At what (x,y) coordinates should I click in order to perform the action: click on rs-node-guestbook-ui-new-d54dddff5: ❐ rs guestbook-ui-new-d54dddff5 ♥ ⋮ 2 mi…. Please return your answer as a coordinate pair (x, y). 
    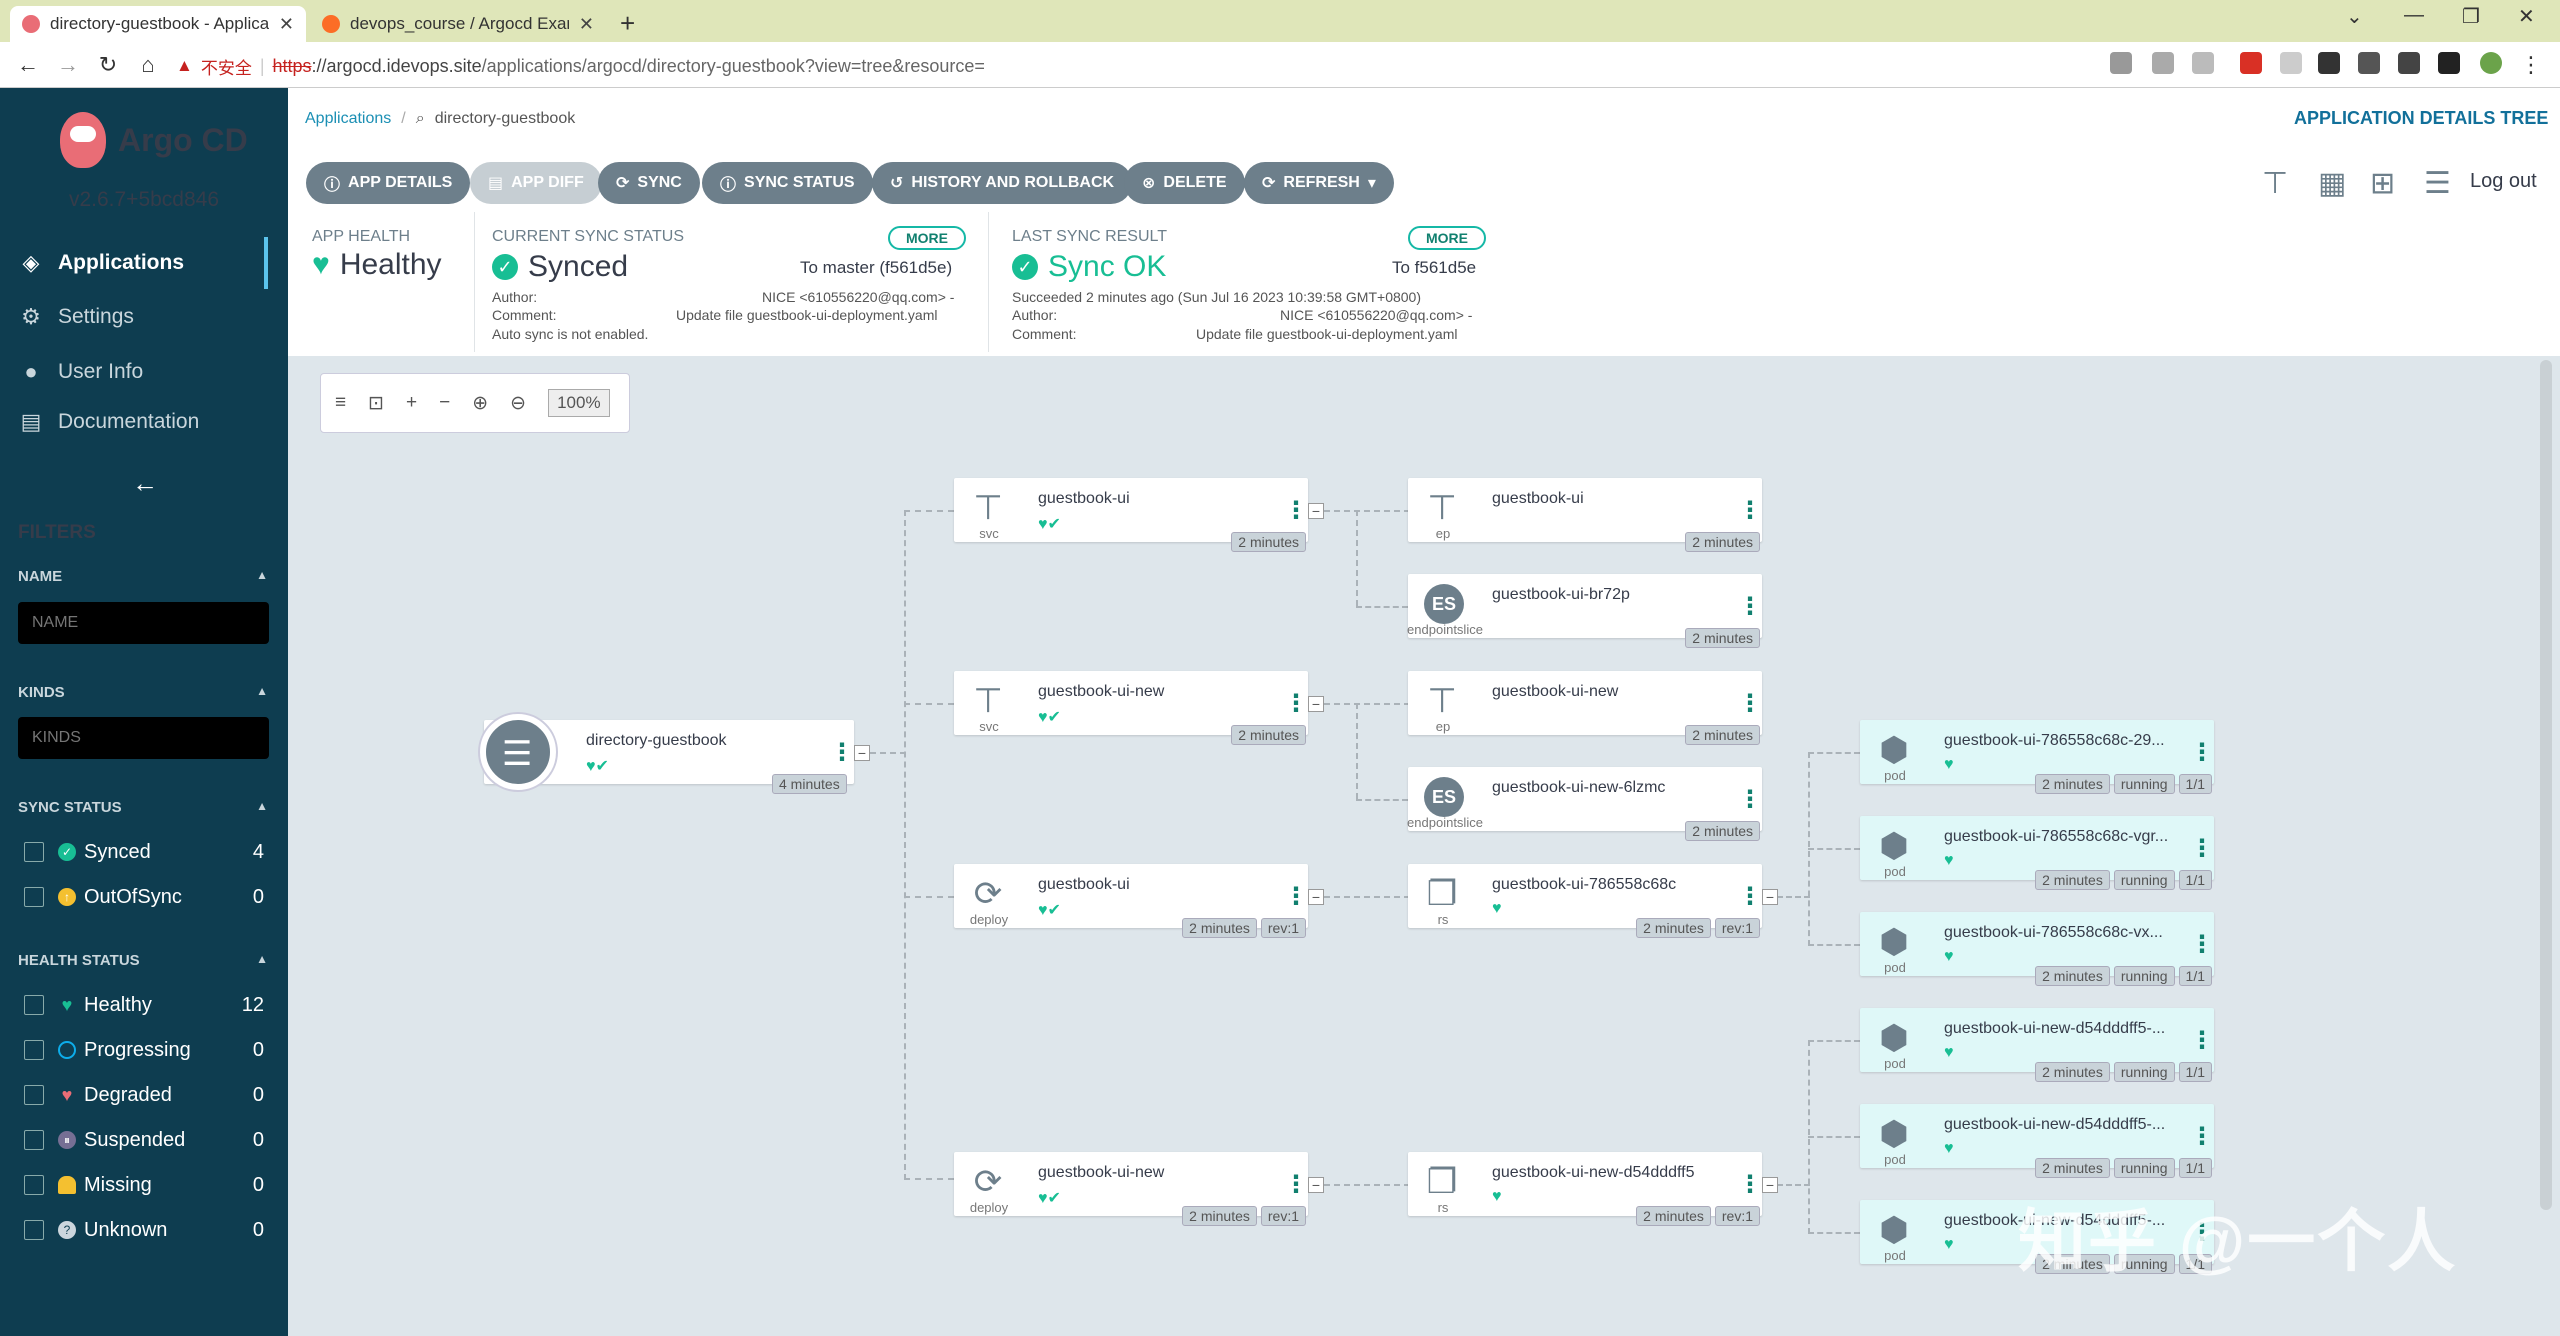
    Looking at the image, I should click on (1585, 1189).